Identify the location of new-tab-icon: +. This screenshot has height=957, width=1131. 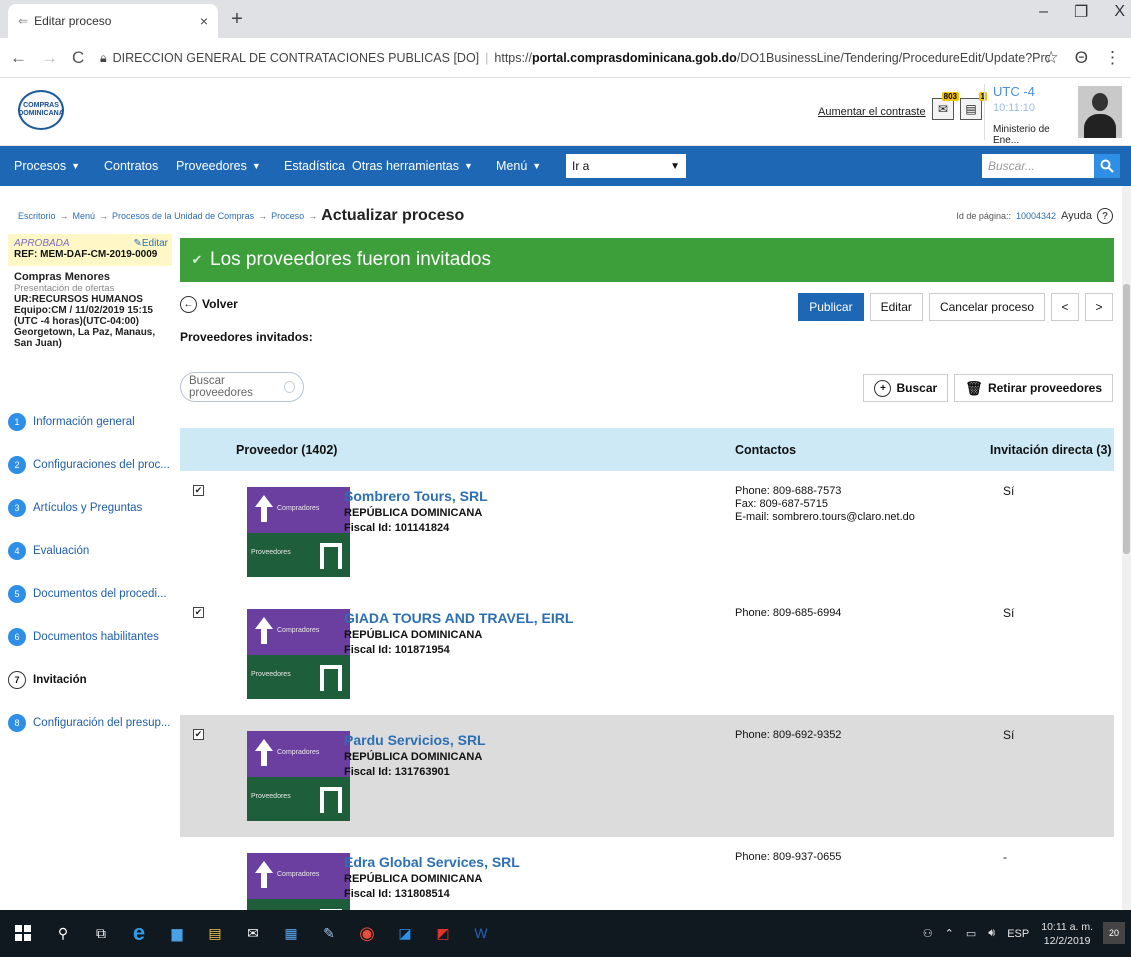
(237, 19).